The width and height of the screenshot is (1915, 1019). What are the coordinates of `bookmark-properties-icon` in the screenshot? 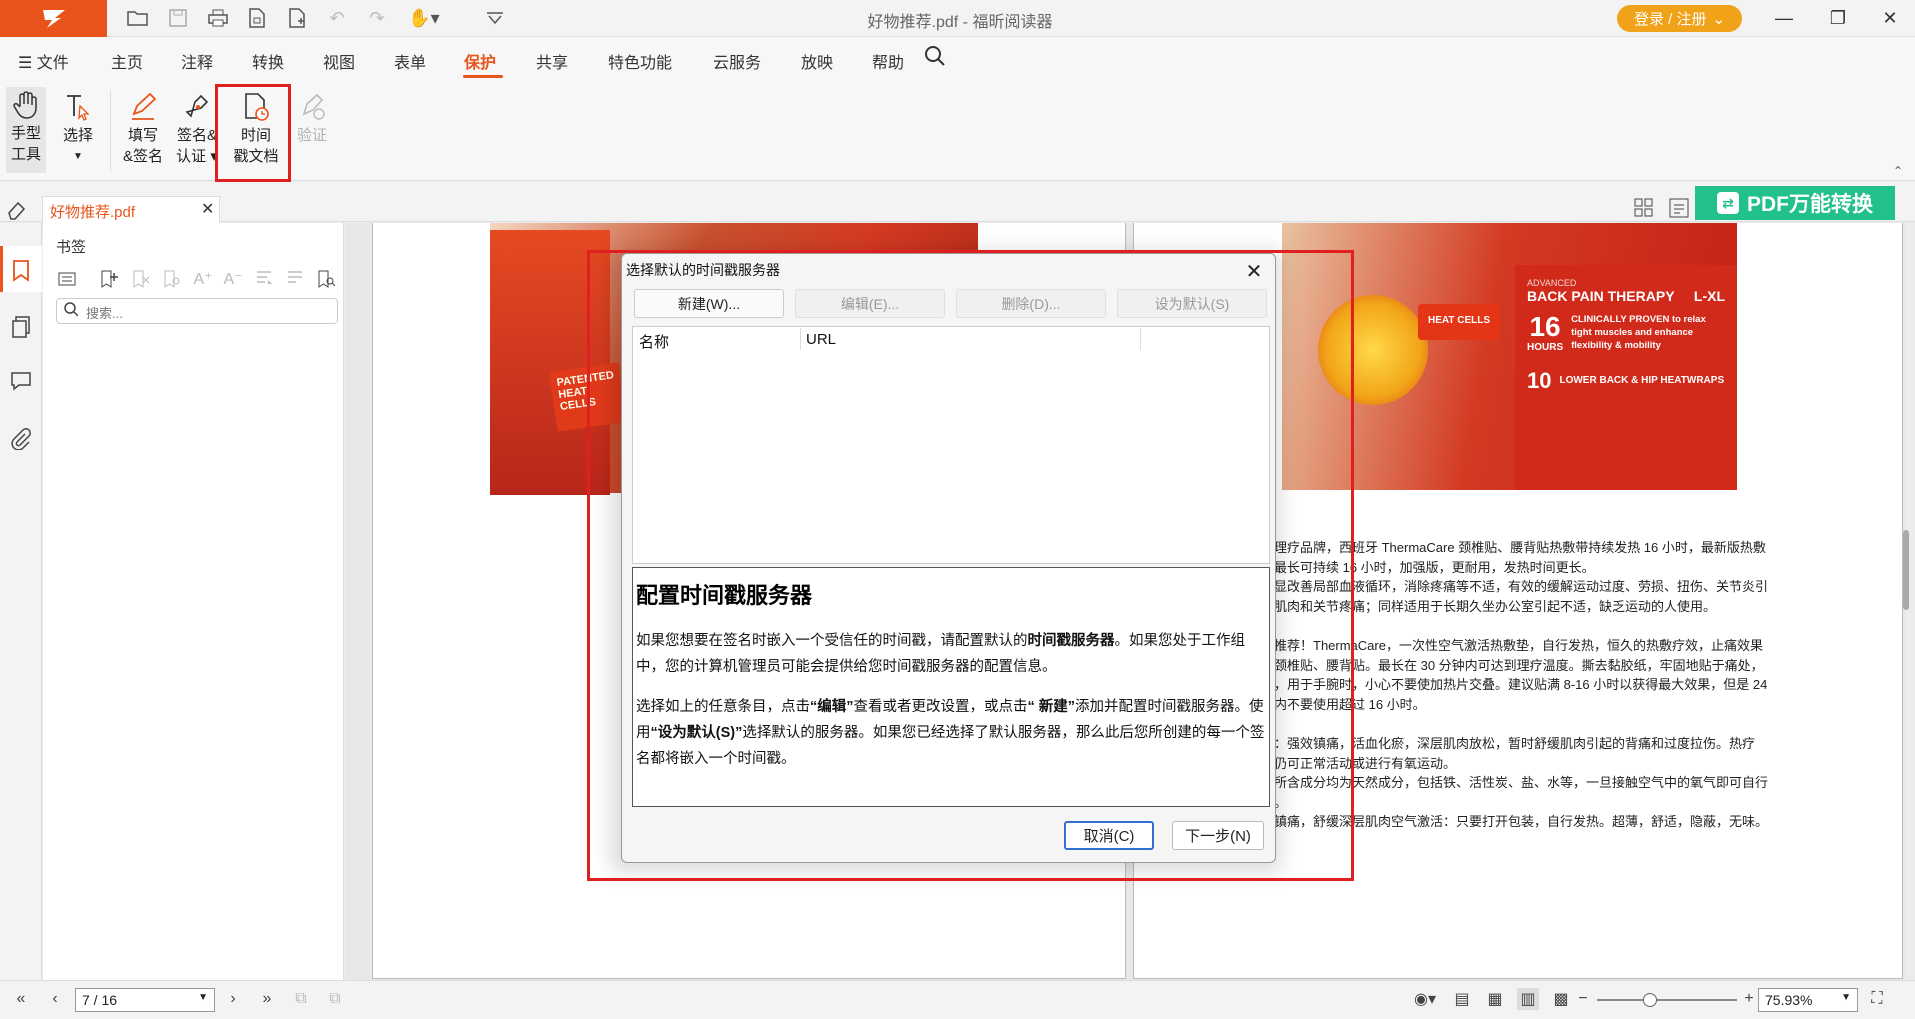 It's located at (264, 279).